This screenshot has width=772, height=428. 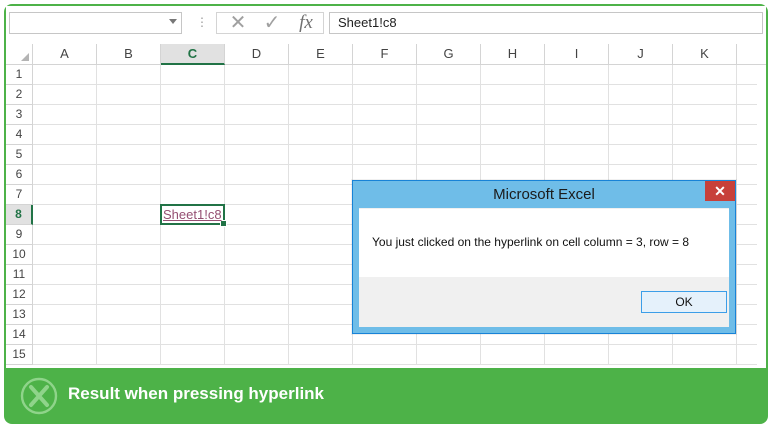 What do you see at coordinates (705, 54) in the screenshot?
I see `column-header-k: K` at bounding box center [705, 54].